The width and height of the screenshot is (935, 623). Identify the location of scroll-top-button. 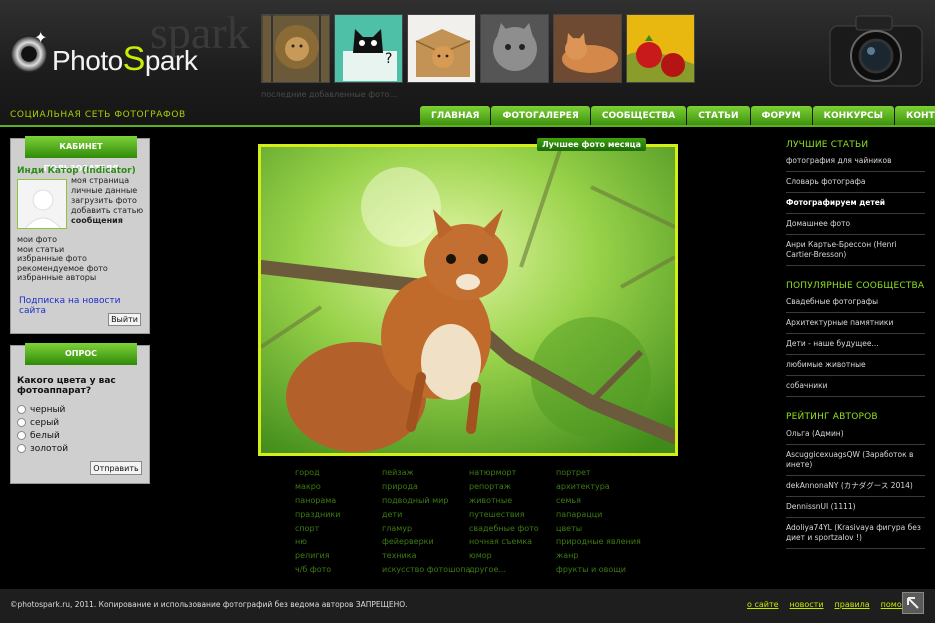
(913, 603).